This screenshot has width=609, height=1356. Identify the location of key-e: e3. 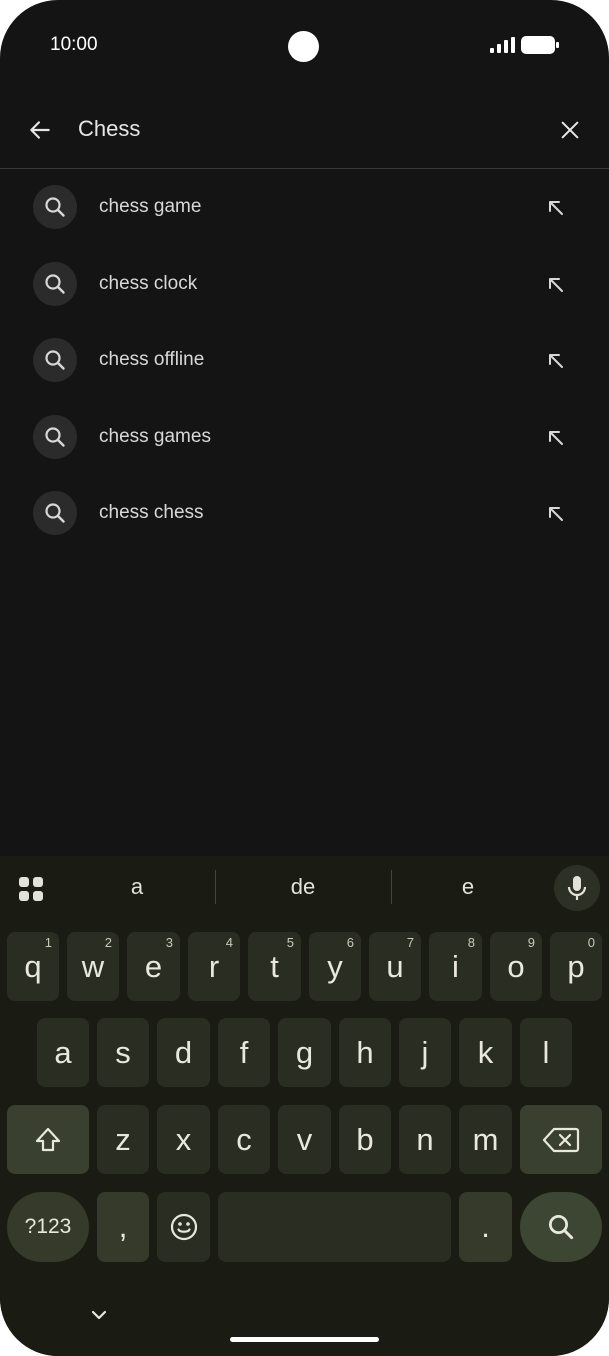
(153, 966).